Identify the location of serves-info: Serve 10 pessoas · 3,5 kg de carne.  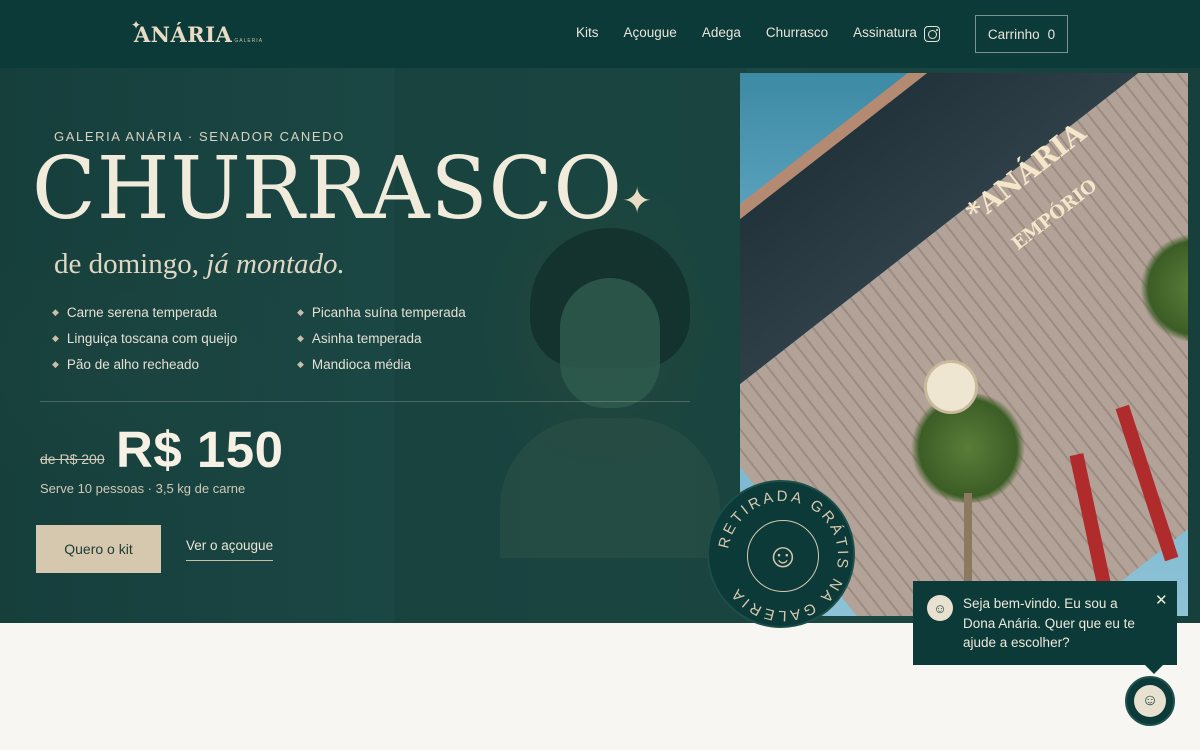
(143, 488).